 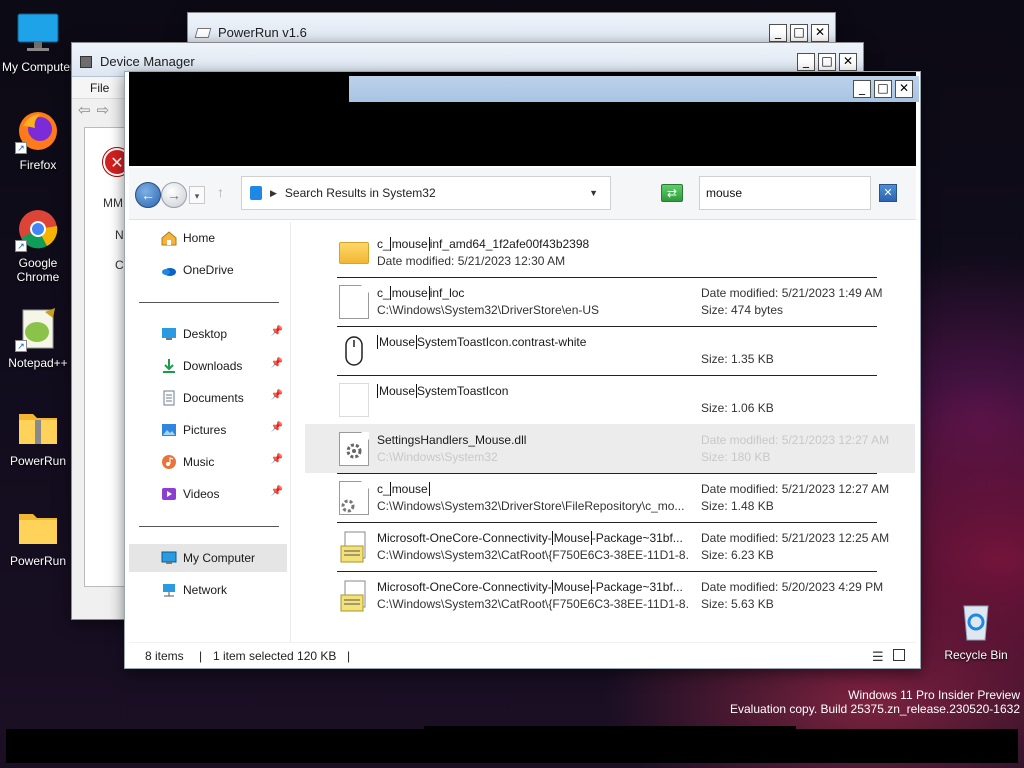 I want to click on breadcrumb-caret-icon: ▶, so click(x=273, y=193).